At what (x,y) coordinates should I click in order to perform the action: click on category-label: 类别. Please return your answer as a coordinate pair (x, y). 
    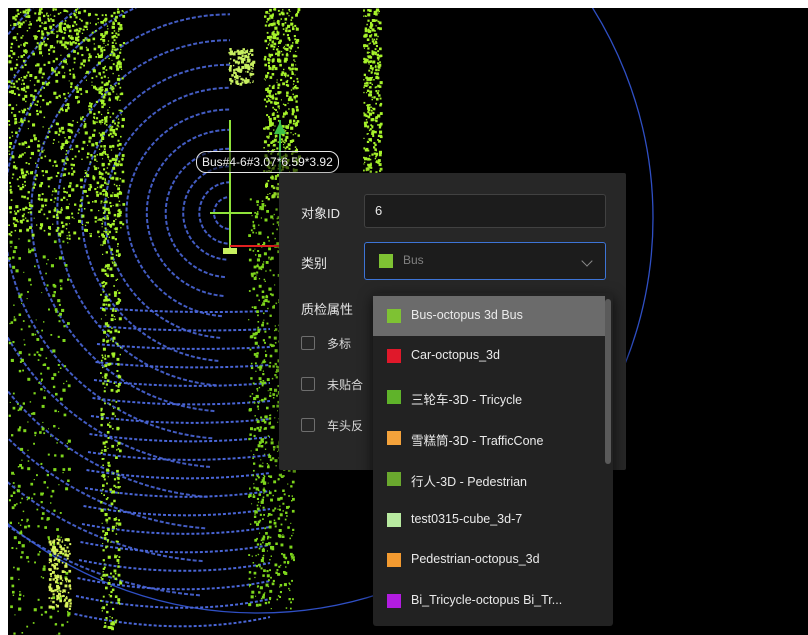
    Looking at the image, I should click on (314, 263).